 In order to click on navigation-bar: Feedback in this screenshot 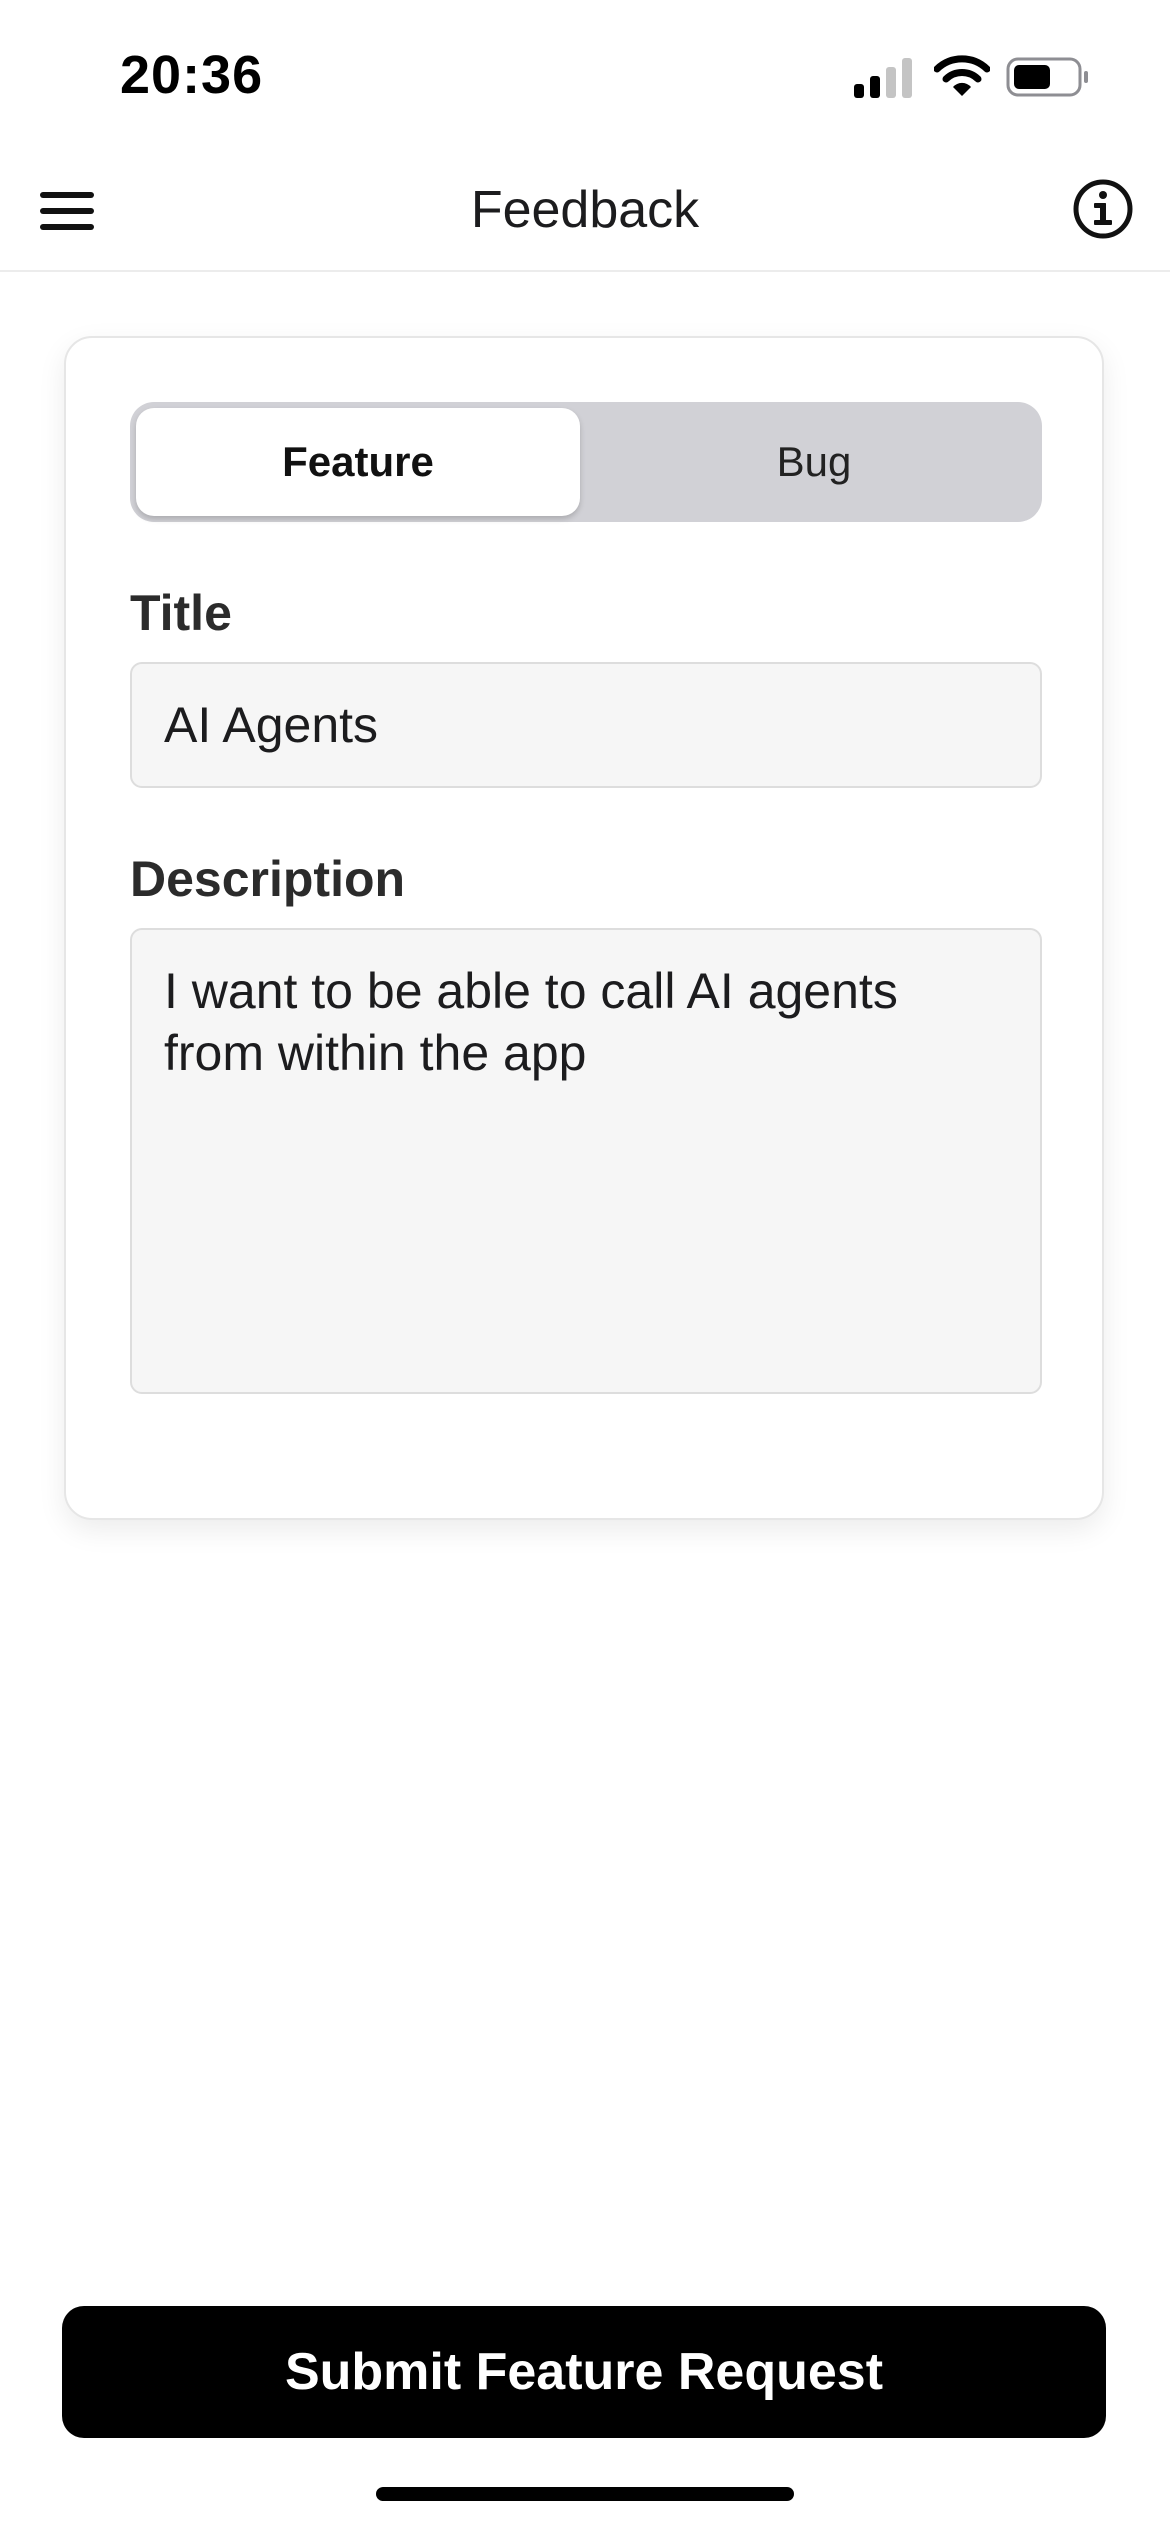, I will do `click(585, 211)`.